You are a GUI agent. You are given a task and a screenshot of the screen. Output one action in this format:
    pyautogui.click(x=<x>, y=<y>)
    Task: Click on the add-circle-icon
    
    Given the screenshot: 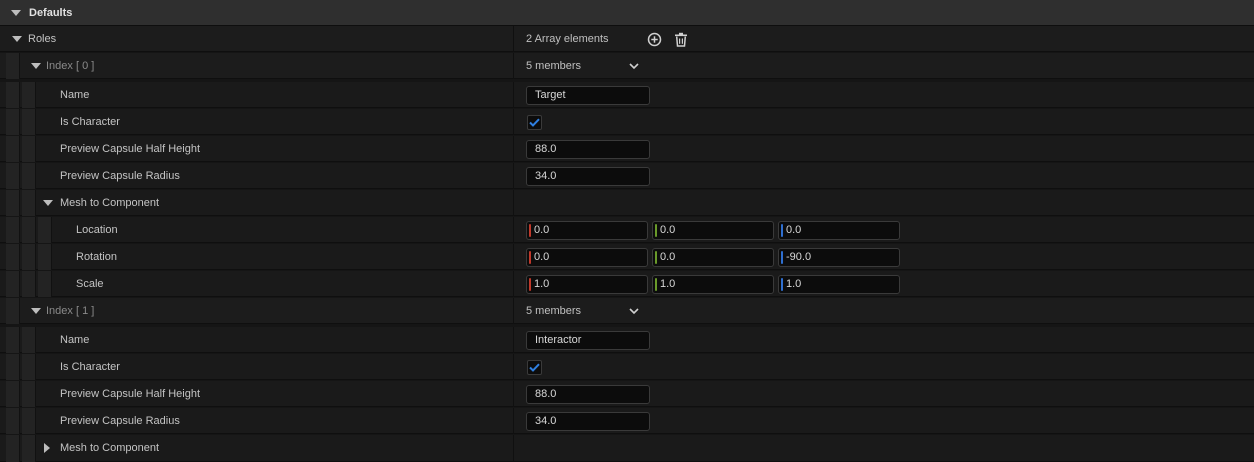 What is the action you would take?
    pyautogui.click(x=654, y=39)
    